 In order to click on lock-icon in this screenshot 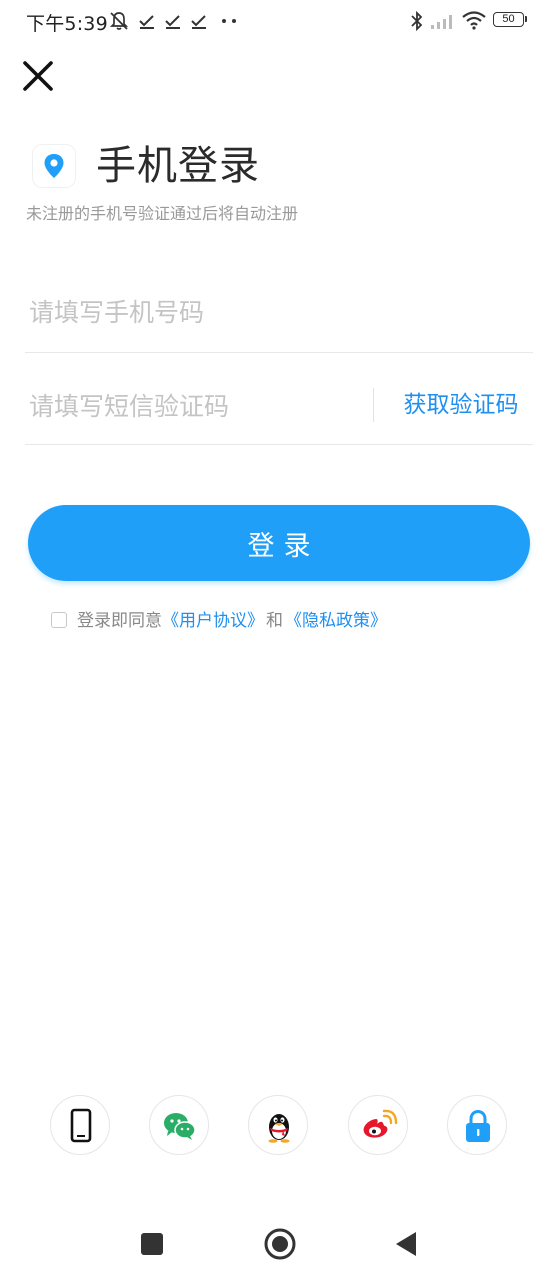, I will do `click(478, 1125)`.